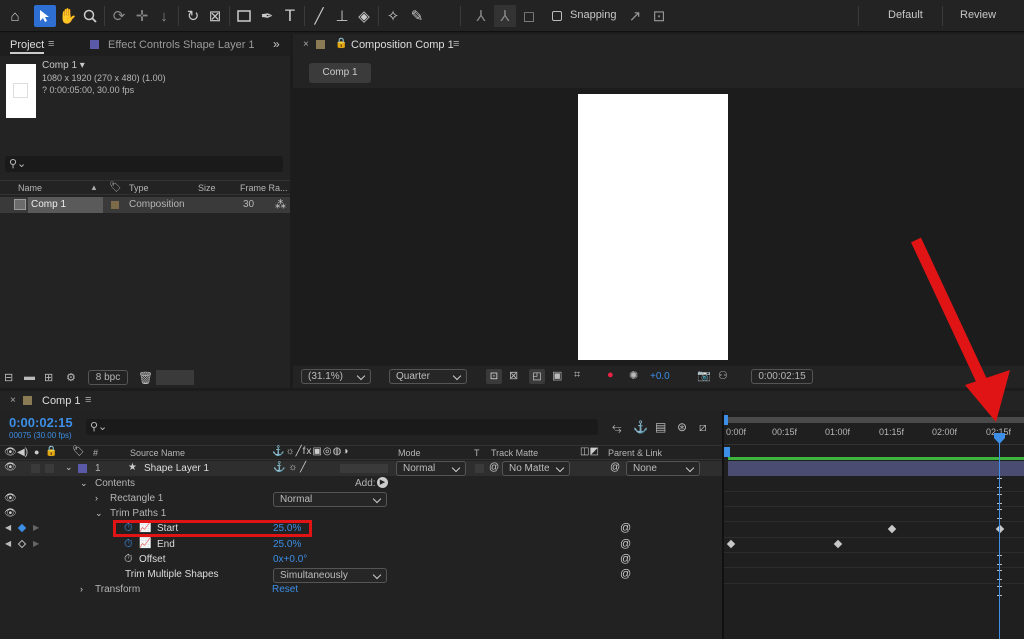  I want to click on world-axis-icon: ⅄, so click(505, 16).